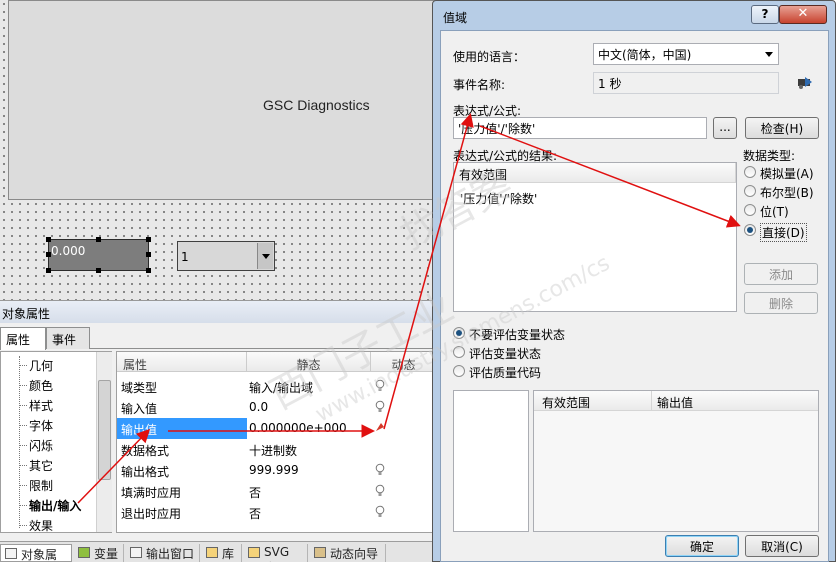 This screenshot has width=836, height=562. Describe the element at coordinates (593, 401) in the screenshot. I see `column-header-valid-range: 有效范围` at that location.